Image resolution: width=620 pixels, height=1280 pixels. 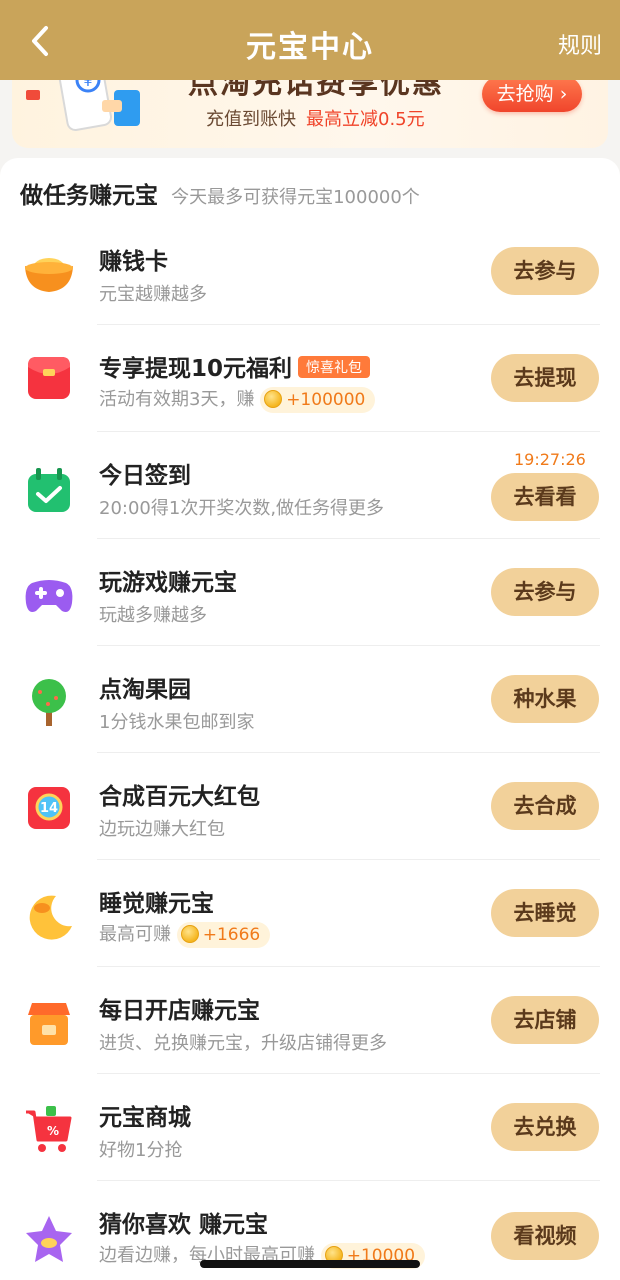 I want to click on moon-icon, so click(x=50, y=917).